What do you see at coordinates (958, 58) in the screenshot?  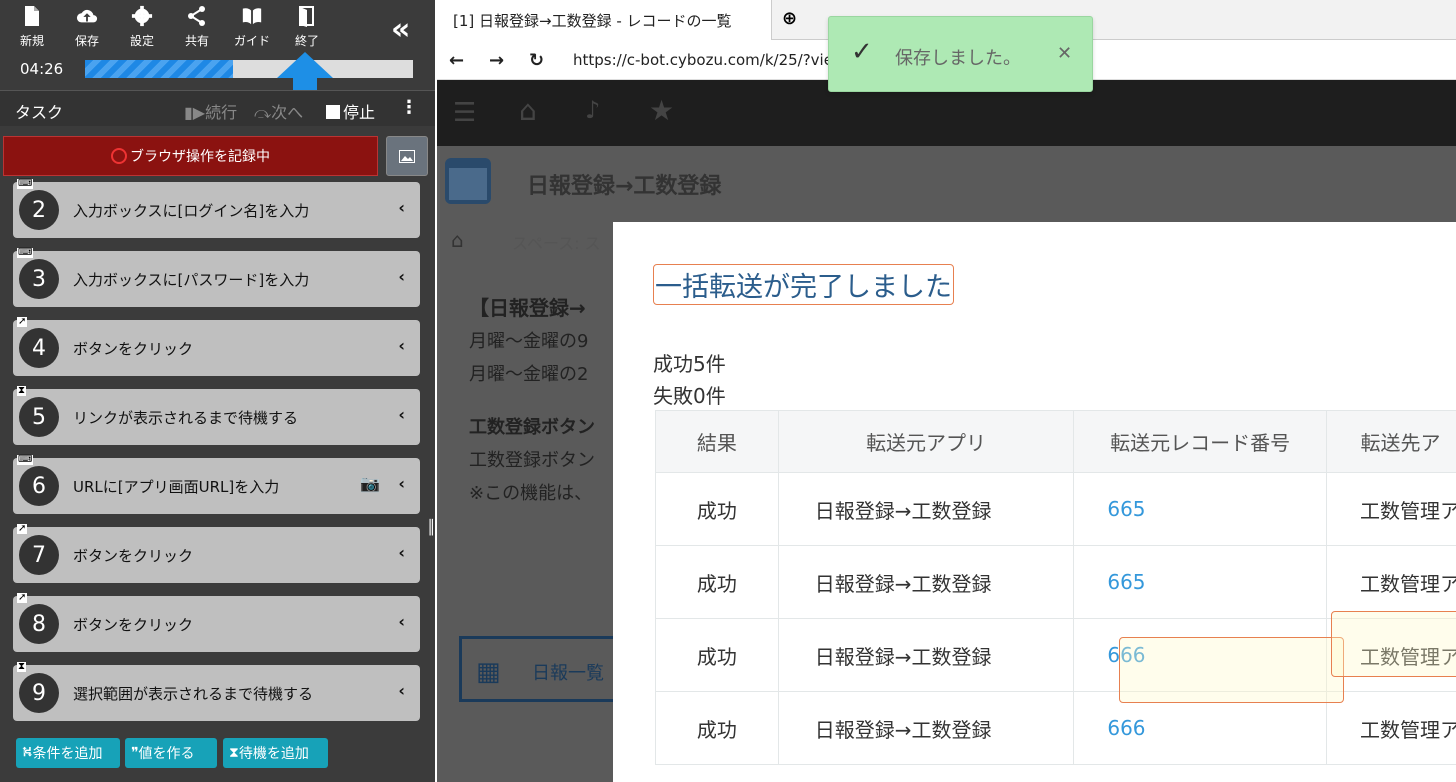 I see `toast-message: 保存しました。` at bounding box center [958, 58].